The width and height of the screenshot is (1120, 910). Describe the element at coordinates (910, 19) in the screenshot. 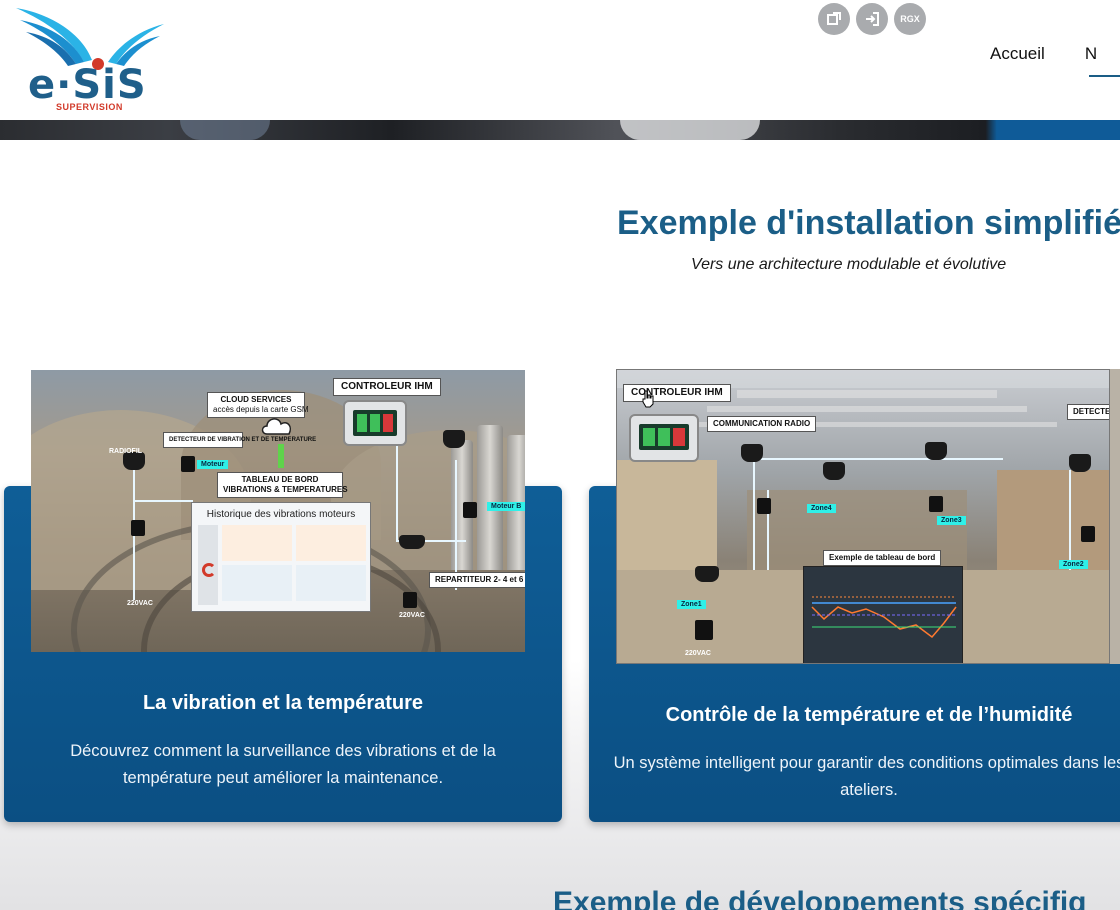

I see `rgx-icon: RGX` at that location.